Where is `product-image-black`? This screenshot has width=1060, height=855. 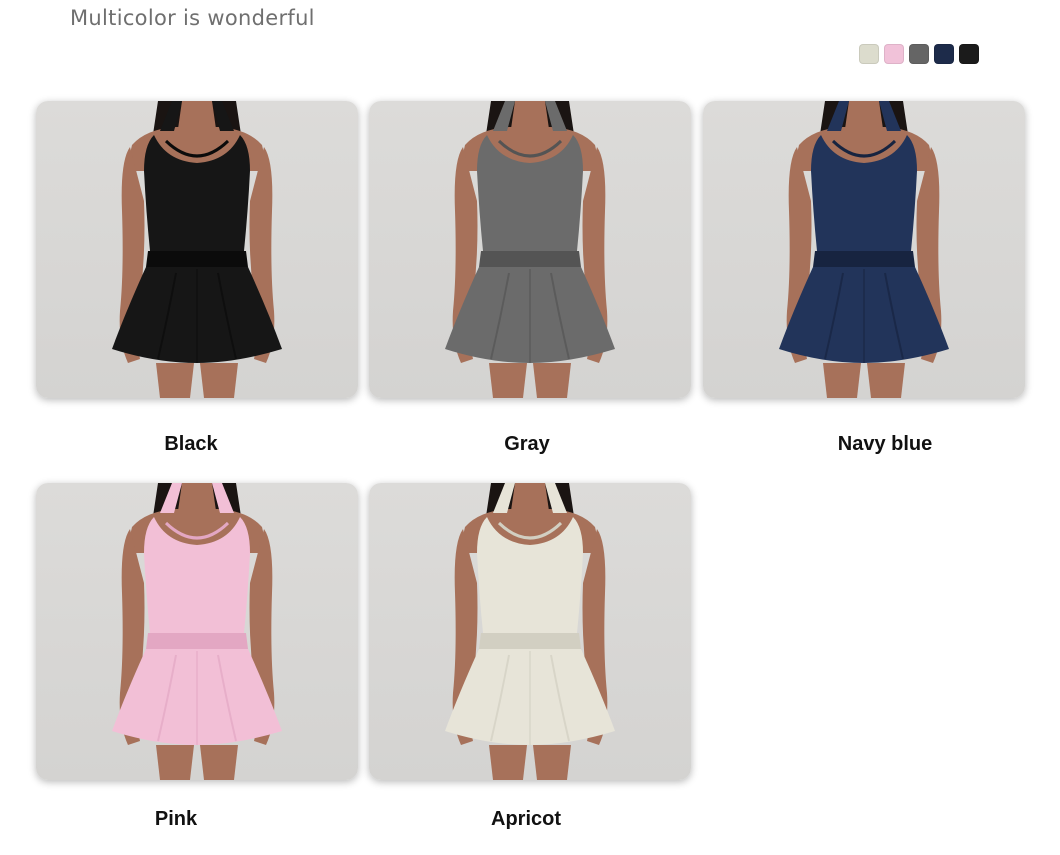
product-image-black is located at coordinates (197, 249).